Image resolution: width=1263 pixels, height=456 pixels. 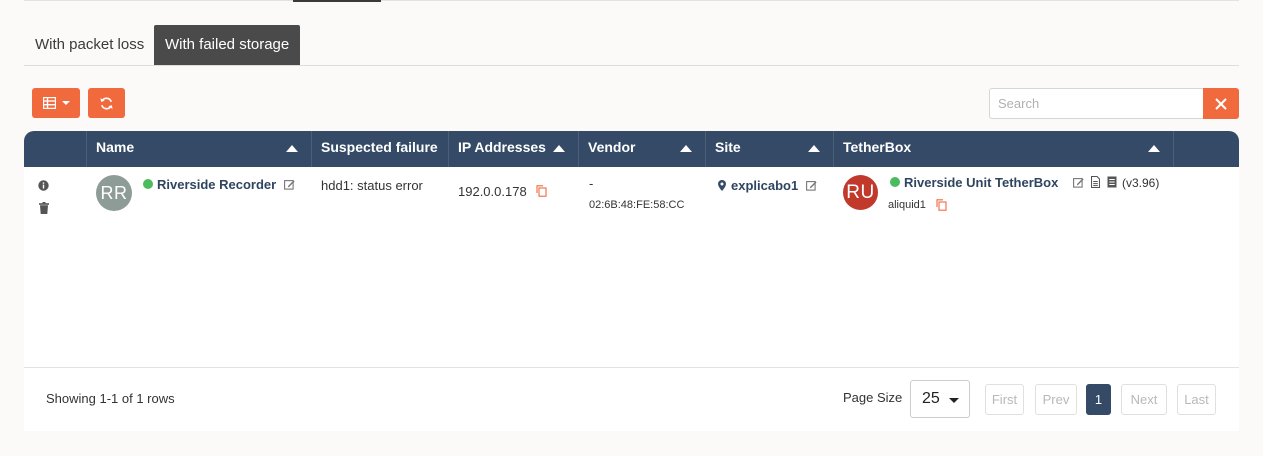 What do you see at coordinates (1004, 149) in the screenshot?
I see `header-tetherbox: TetherBox` at bounding box center [1004, 149].